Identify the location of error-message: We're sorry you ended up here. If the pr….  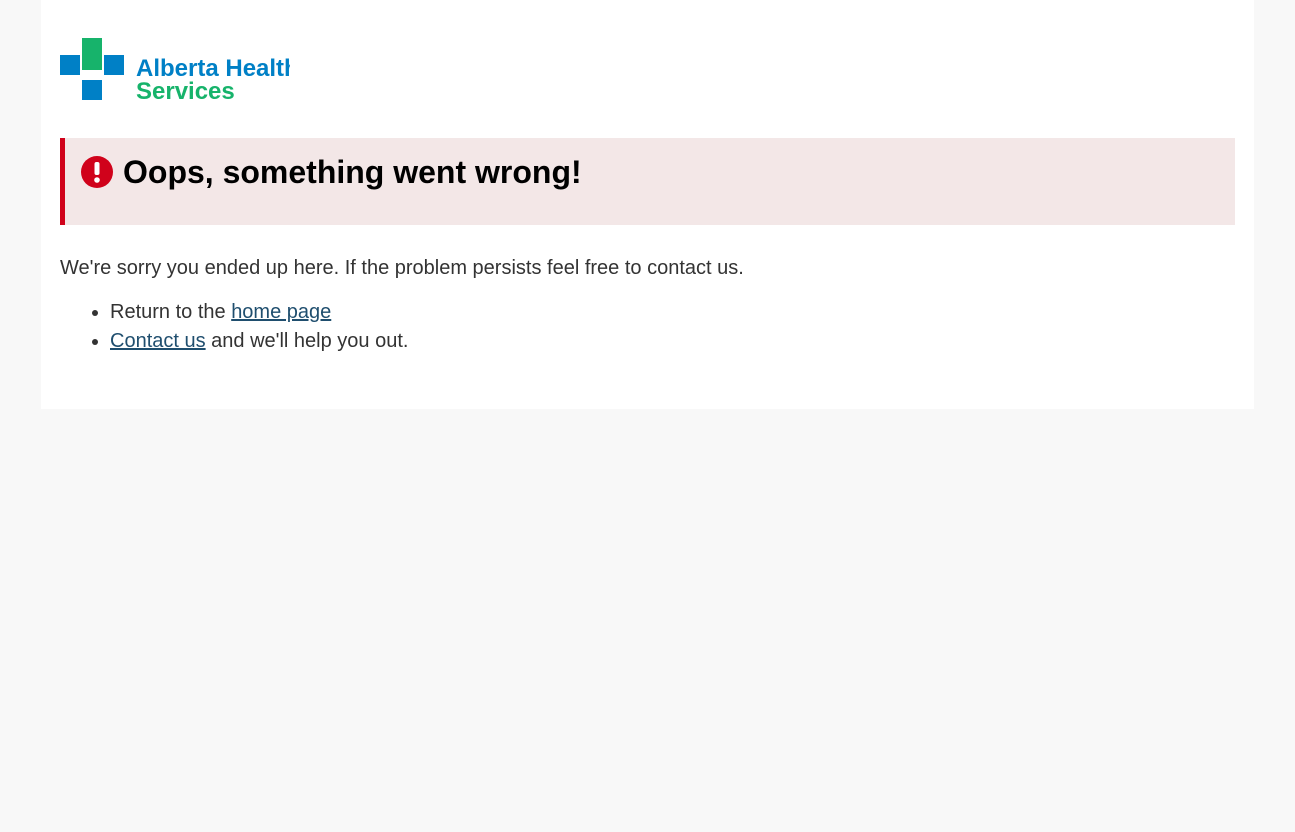
(402, 268).